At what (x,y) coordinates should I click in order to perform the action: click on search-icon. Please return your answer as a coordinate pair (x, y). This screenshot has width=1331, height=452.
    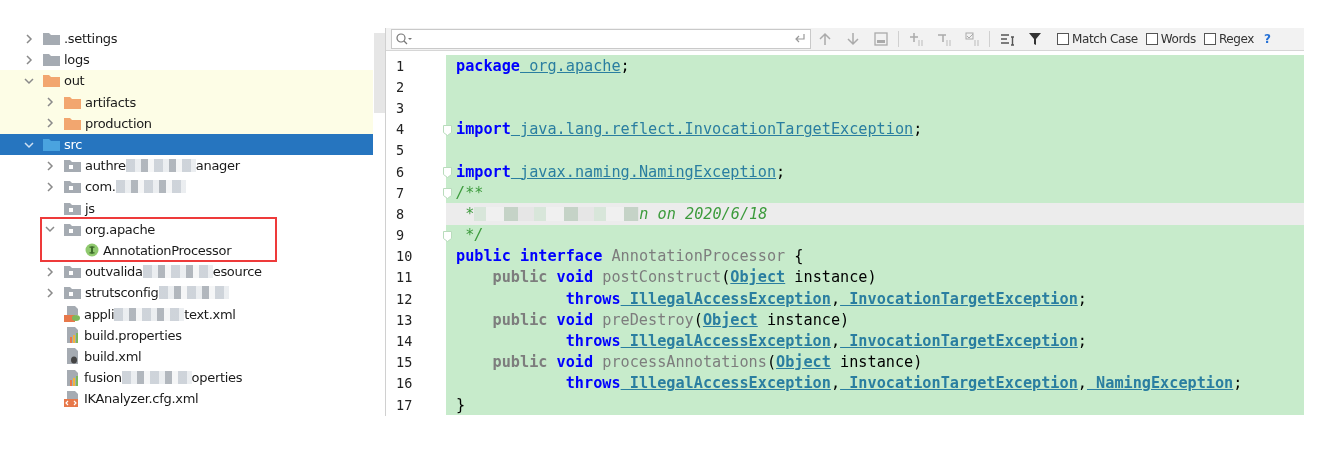
    Looking at the image, I should click on (404, 39).